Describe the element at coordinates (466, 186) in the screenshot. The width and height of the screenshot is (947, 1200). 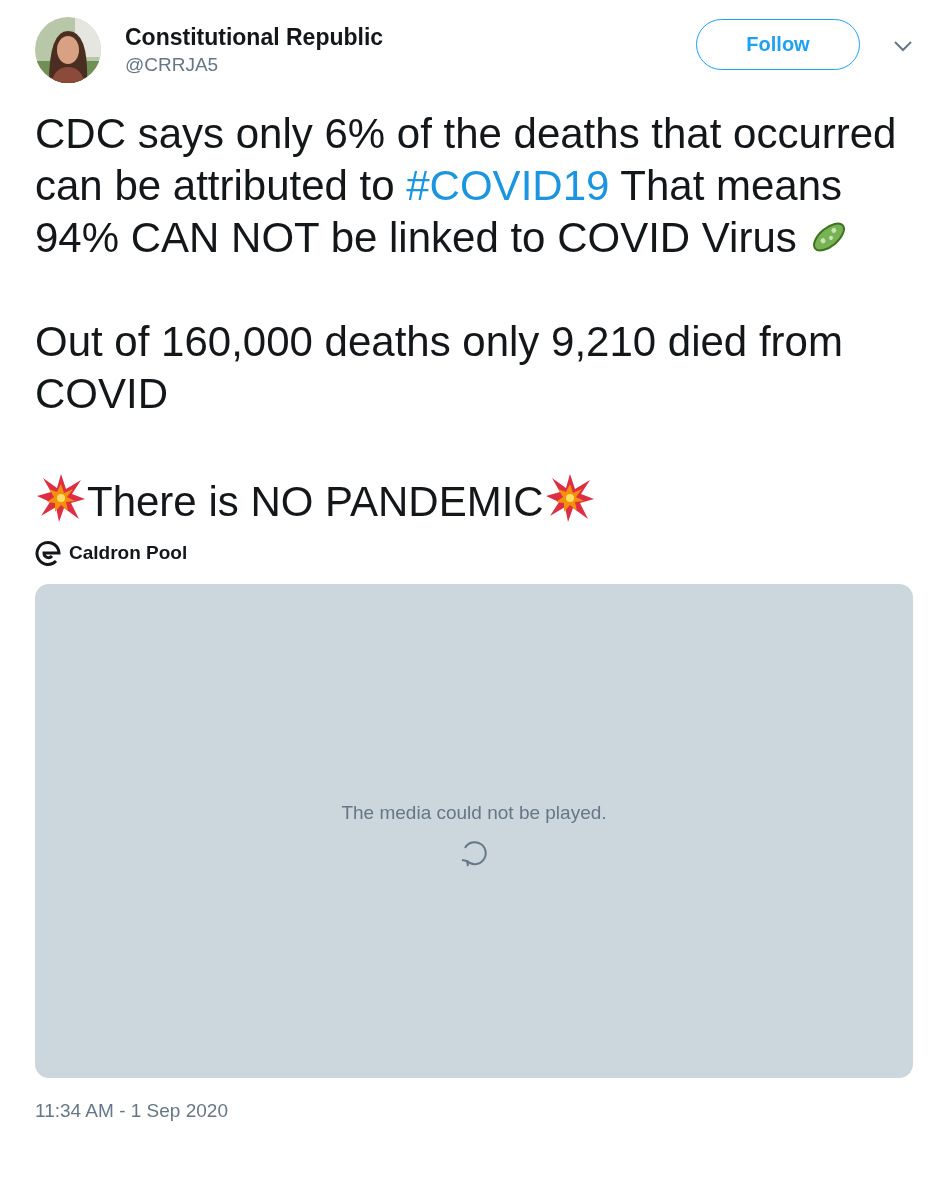
I see `tweet-paragraph: CDC says only 6% of the deaths that occurred can be attributed to #COVID19 That means 94% CAN NOT be linked to COVID Virus` at that location.